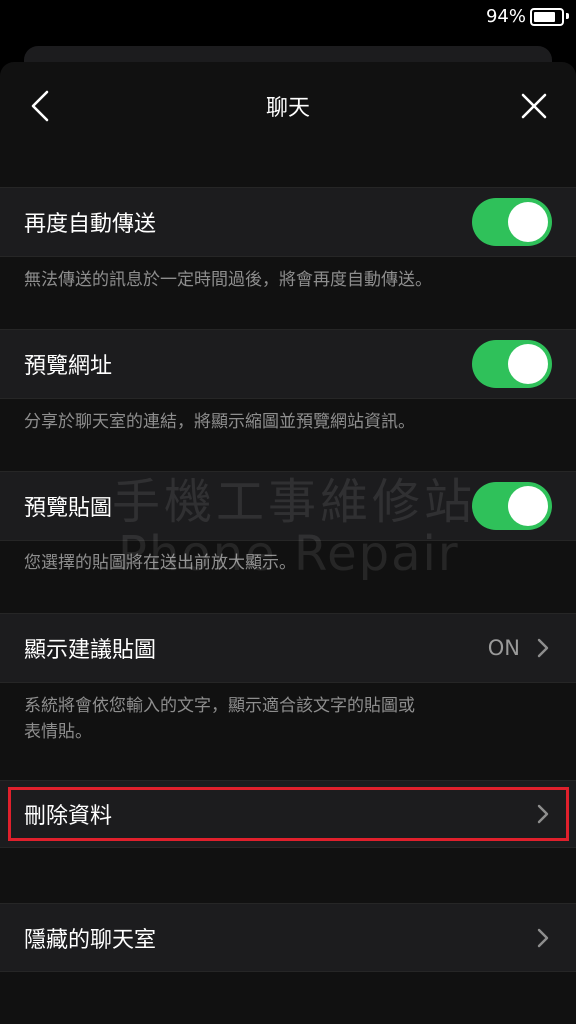 Image resolution: width=576 pixels, height=1024 pixels. I want to click on setting-label: 再度自動傳送, so click(90, 224).